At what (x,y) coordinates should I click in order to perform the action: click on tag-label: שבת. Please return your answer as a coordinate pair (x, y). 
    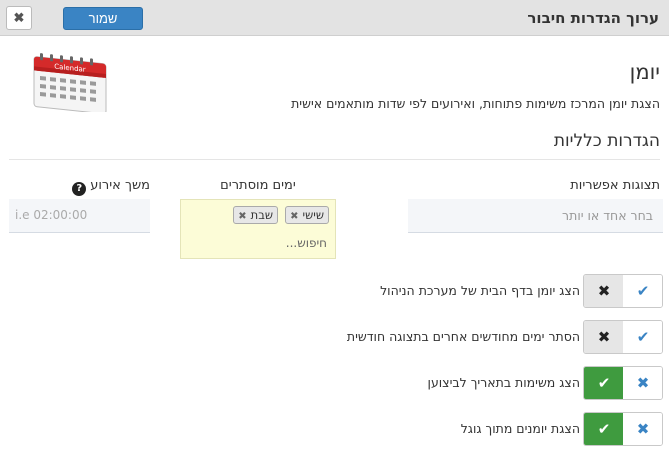
    Looking at the image, I should click on (261, 215).